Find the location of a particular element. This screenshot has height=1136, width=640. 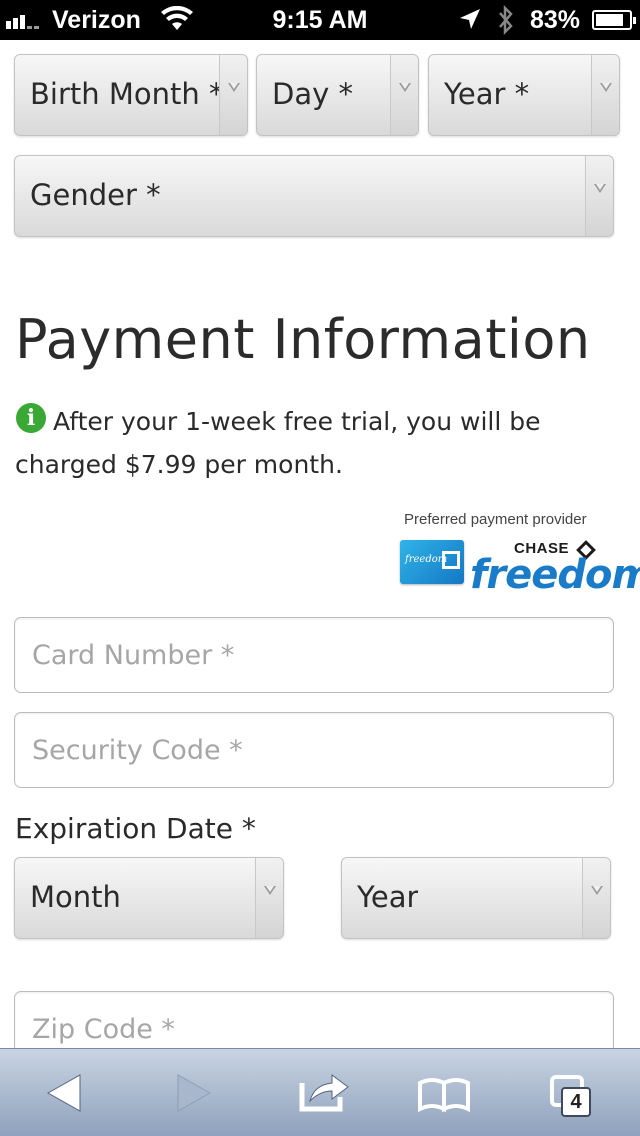

expiration-date-label: Expiration Date * is located at coordinates (135, 828).